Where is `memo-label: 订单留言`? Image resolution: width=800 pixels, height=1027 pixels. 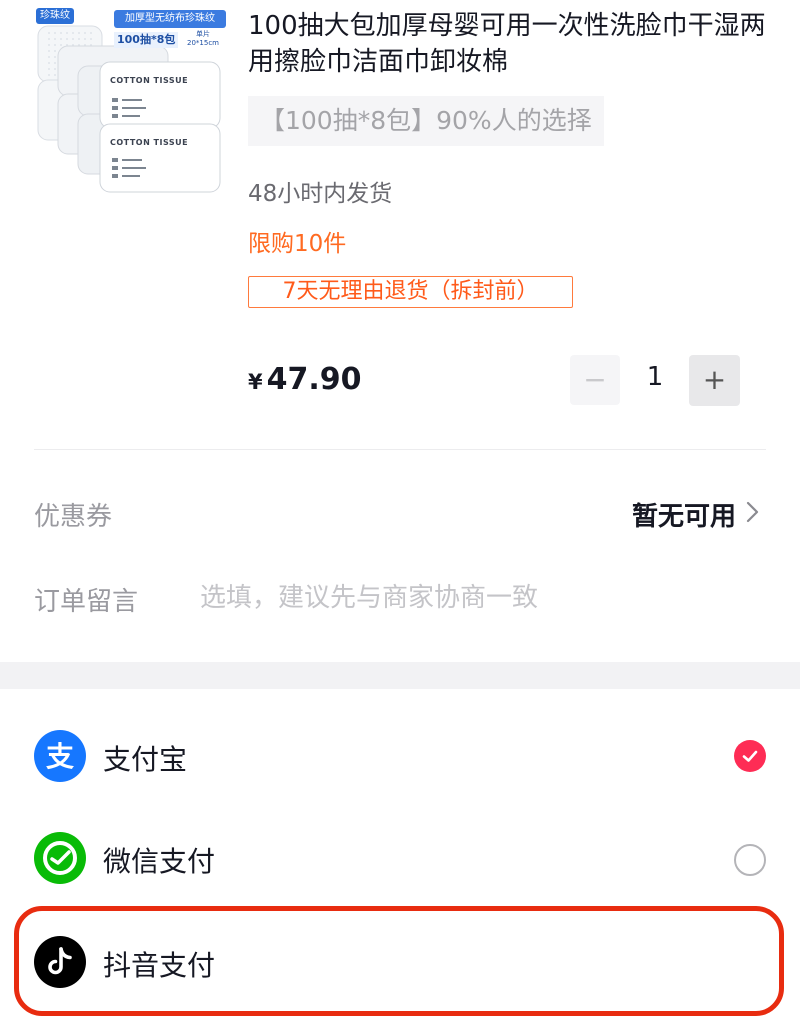
memo-label: 订单留言 is located at coordinates (86, 602).